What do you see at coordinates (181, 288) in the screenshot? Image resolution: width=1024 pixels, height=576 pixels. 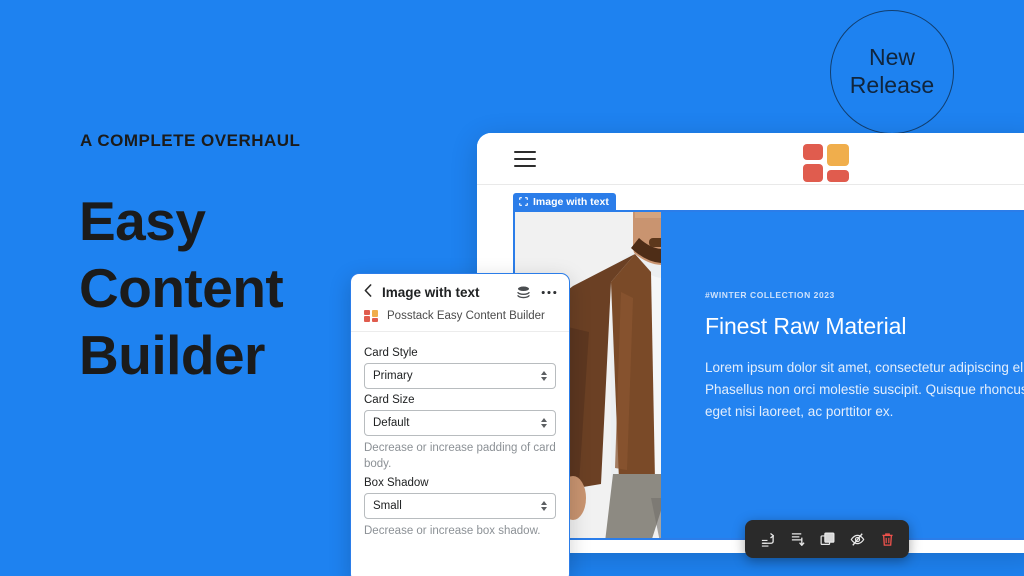 I see `page-title: Easy Content Builder` at bounding box center [181, 288].